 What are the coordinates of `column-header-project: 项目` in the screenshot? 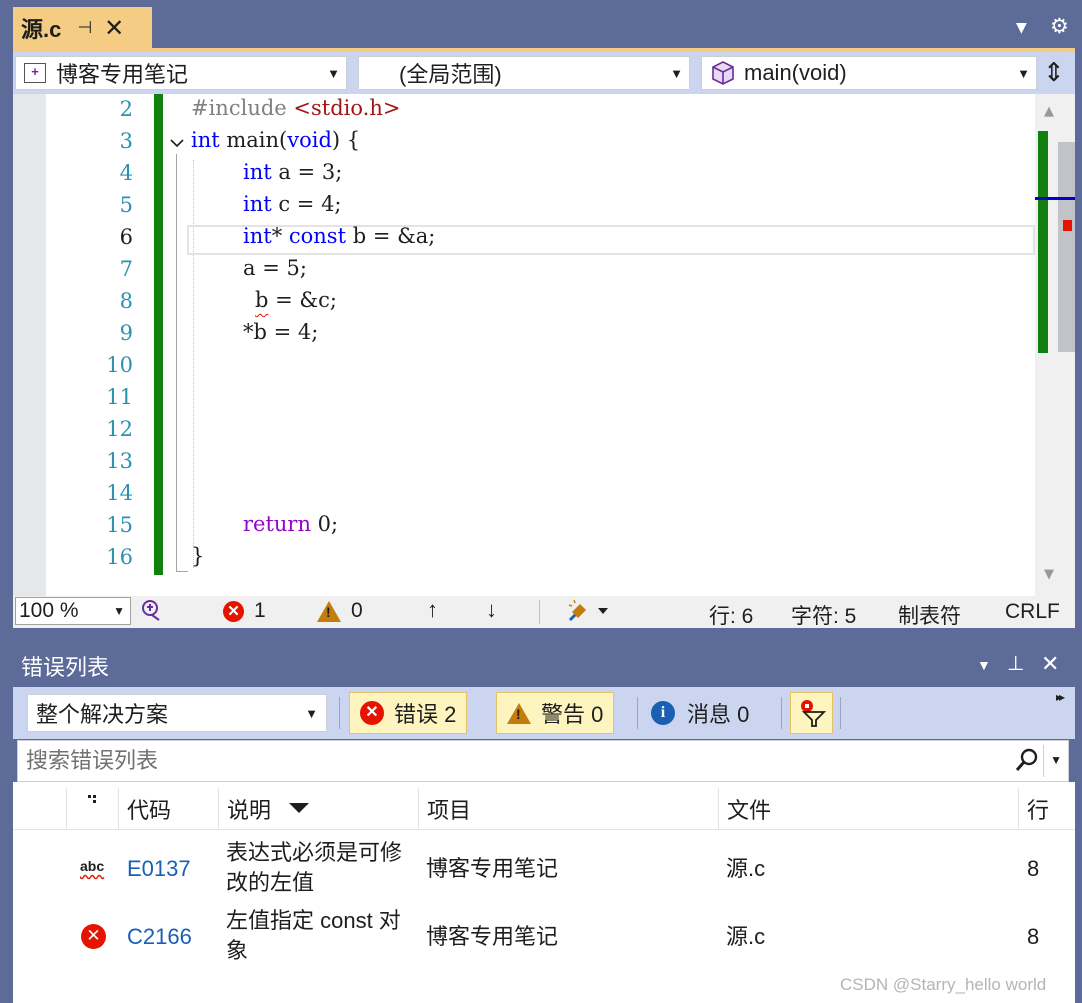 It's located at (568, 809).